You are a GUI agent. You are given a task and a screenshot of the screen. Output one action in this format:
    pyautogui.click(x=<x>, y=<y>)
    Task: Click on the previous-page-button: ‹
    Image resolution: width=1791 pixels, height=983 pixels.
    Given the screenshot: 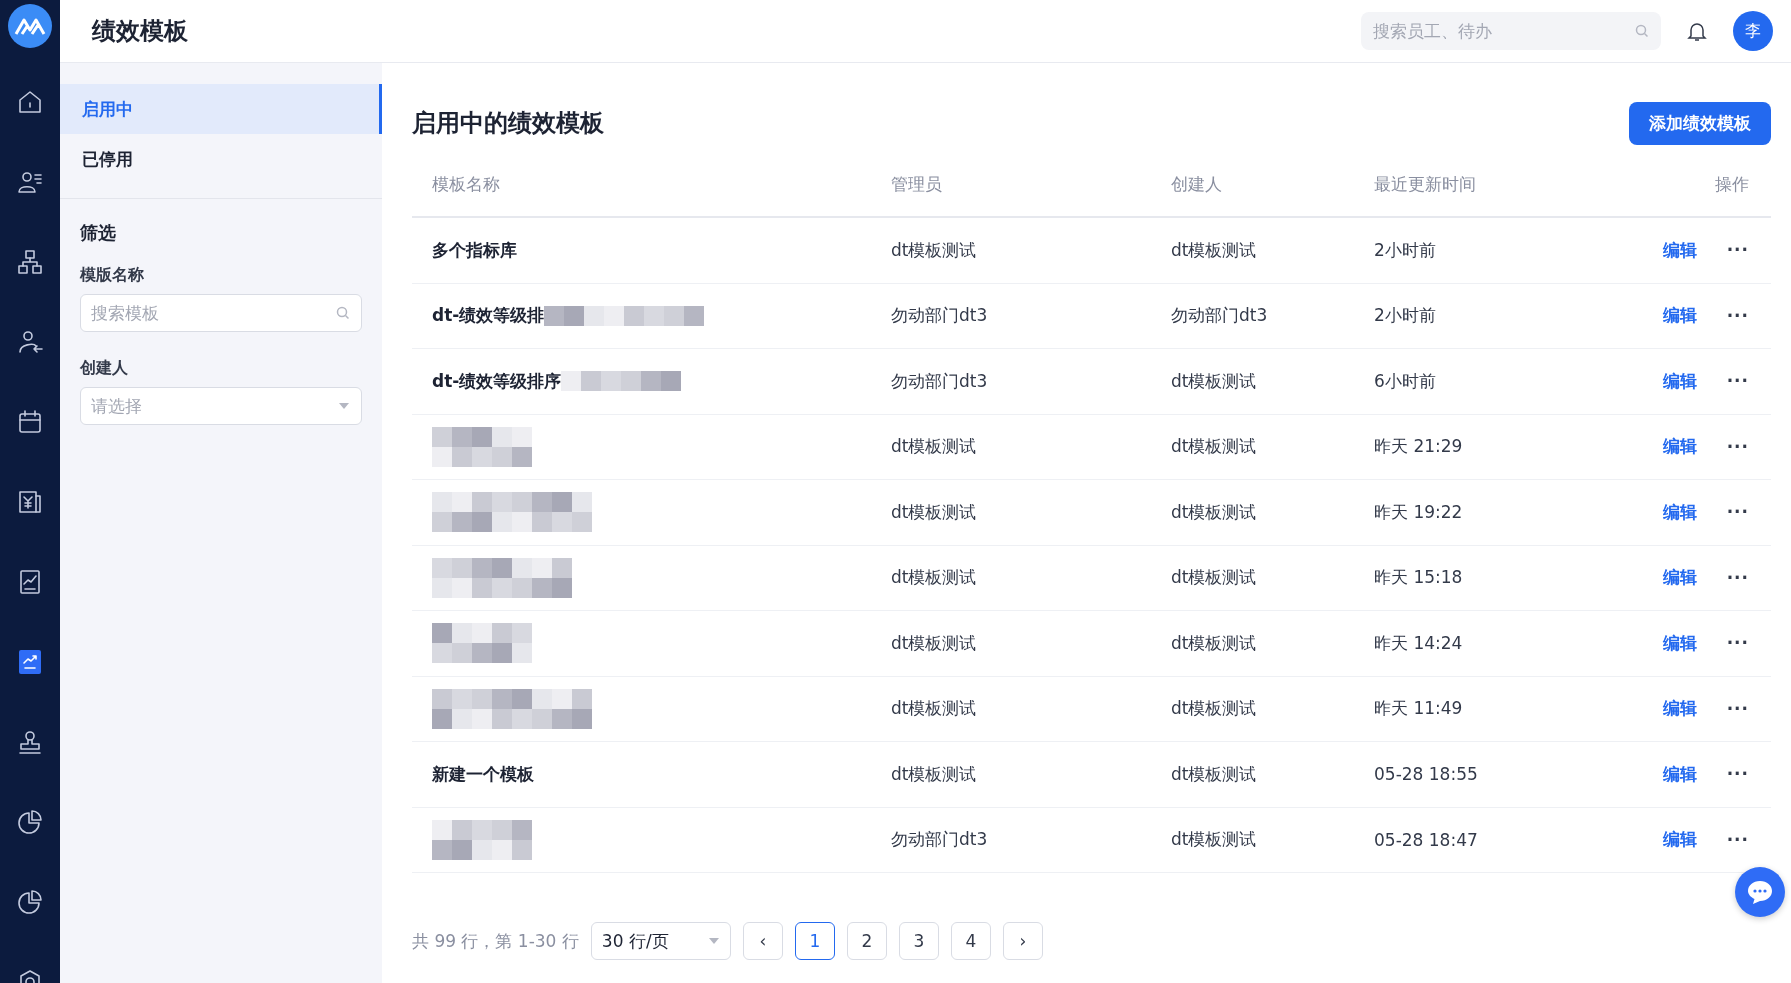 What is the action you would take?
    pyautogui.click(x=762, y=941)
    